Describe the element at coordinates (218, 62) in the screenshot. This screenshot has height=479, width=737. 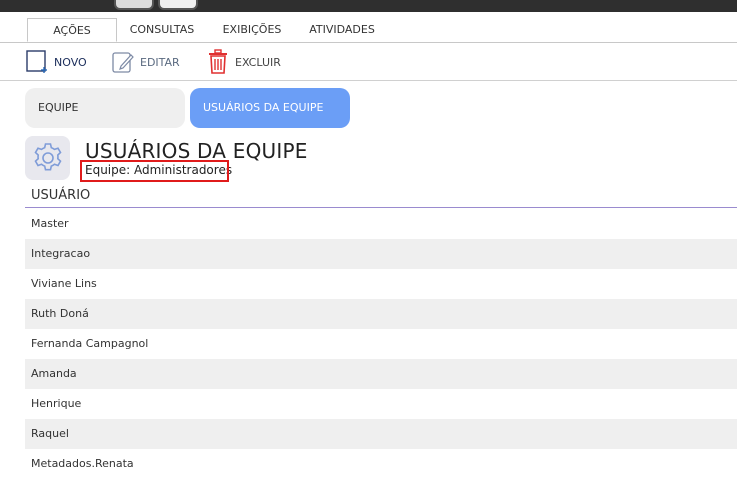
I see `trash-icon` at that location.